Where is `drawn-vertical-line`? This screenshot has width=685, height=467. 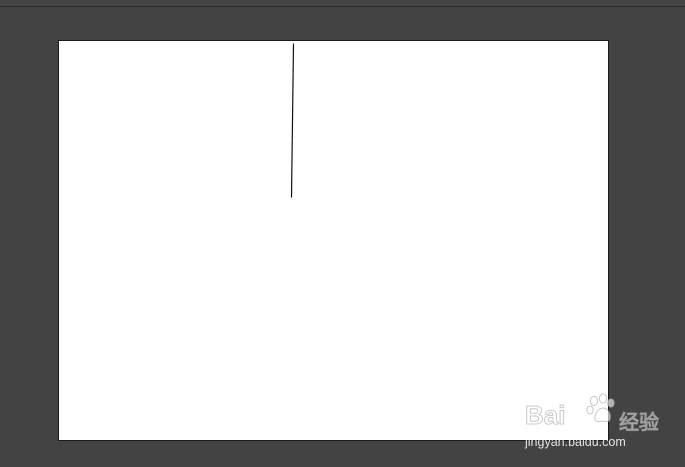 drawn-vertical-line is located at coordinates (292, 120).